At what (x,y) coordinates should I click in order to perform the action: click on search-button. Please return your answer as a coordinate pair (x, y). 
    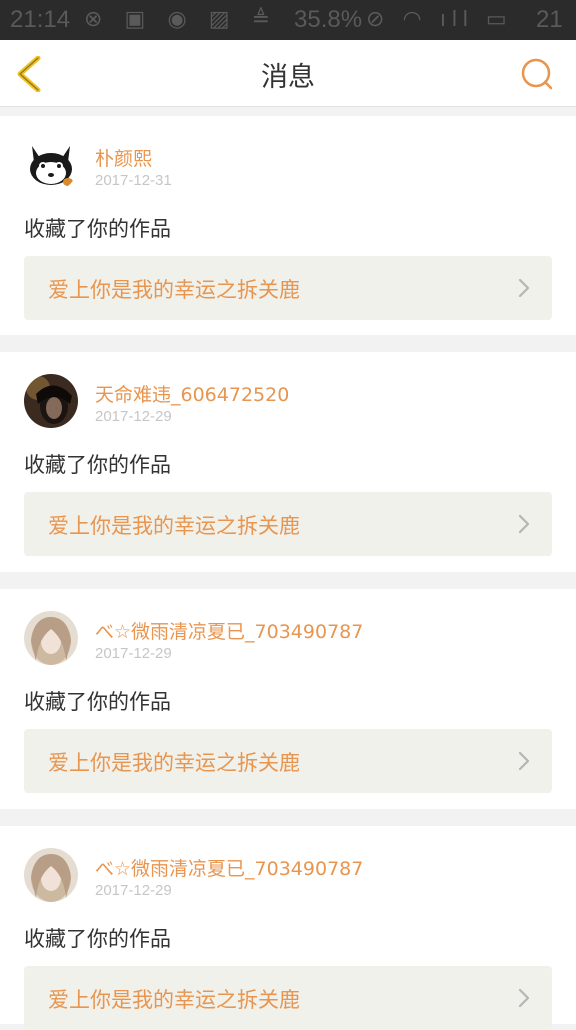
    Looking at the image, I should click on (537, 74).